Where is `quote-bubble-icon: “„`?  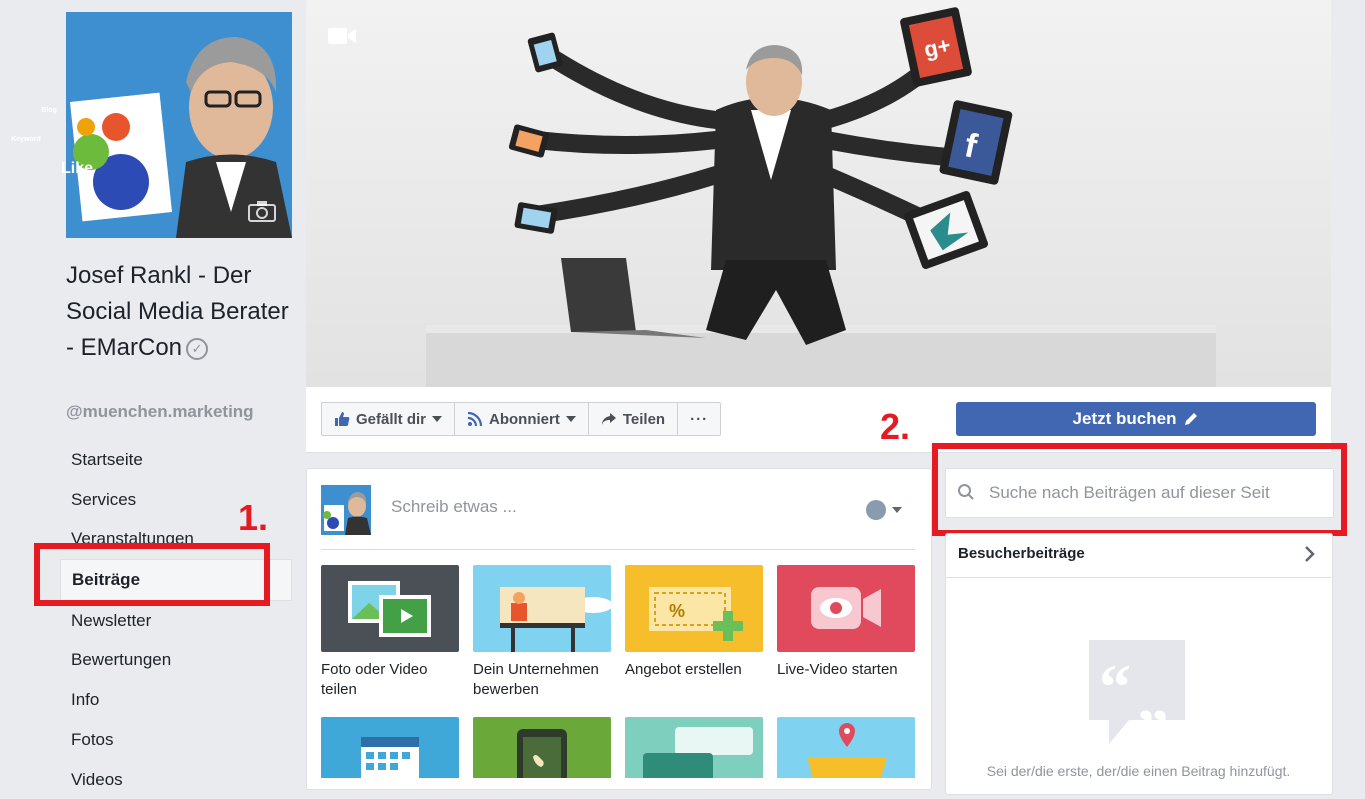
quote-bubble-icon: “„ is located at coordinates (1137, 690).